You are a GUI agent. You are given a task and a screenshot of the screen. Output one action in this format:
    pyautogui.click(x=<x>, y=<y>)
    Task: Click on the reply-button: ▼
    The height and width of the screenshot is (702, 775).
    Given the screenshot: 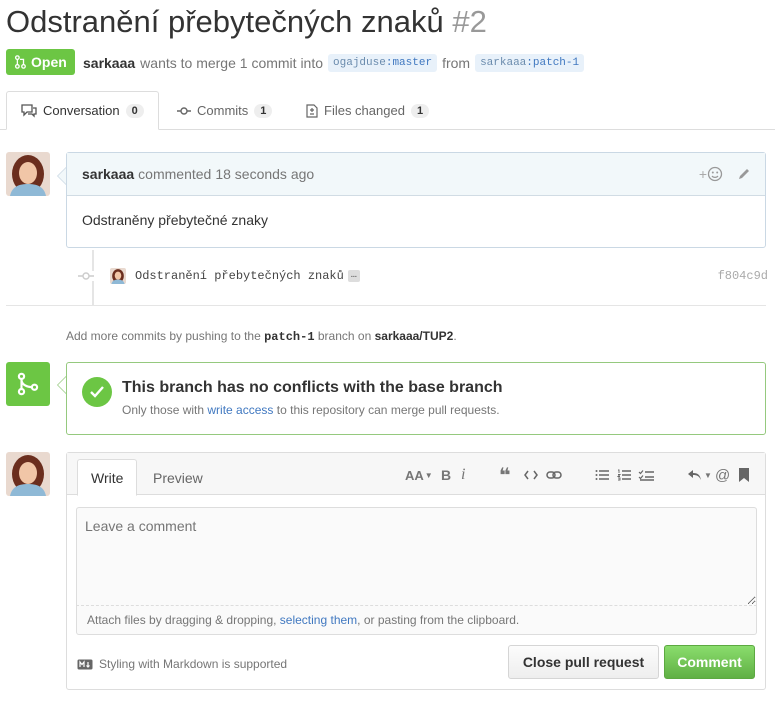 What is the action you would take?
    pyautogui.click(x=699, y=475)
    